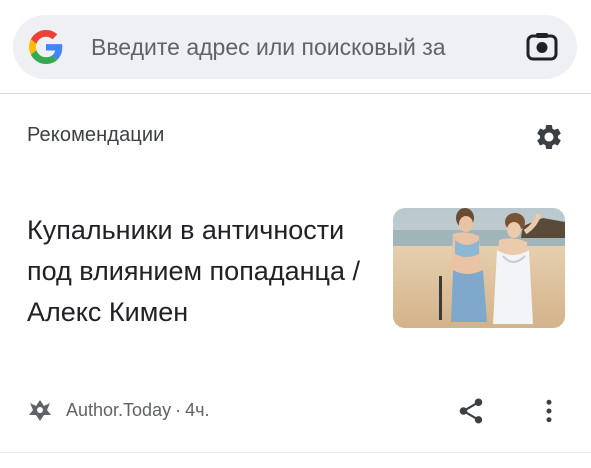 This screenshot has width=591, height=468. Describe the element at coordinates (295, 452) in the screenshot. I see `card-divider` at that location.